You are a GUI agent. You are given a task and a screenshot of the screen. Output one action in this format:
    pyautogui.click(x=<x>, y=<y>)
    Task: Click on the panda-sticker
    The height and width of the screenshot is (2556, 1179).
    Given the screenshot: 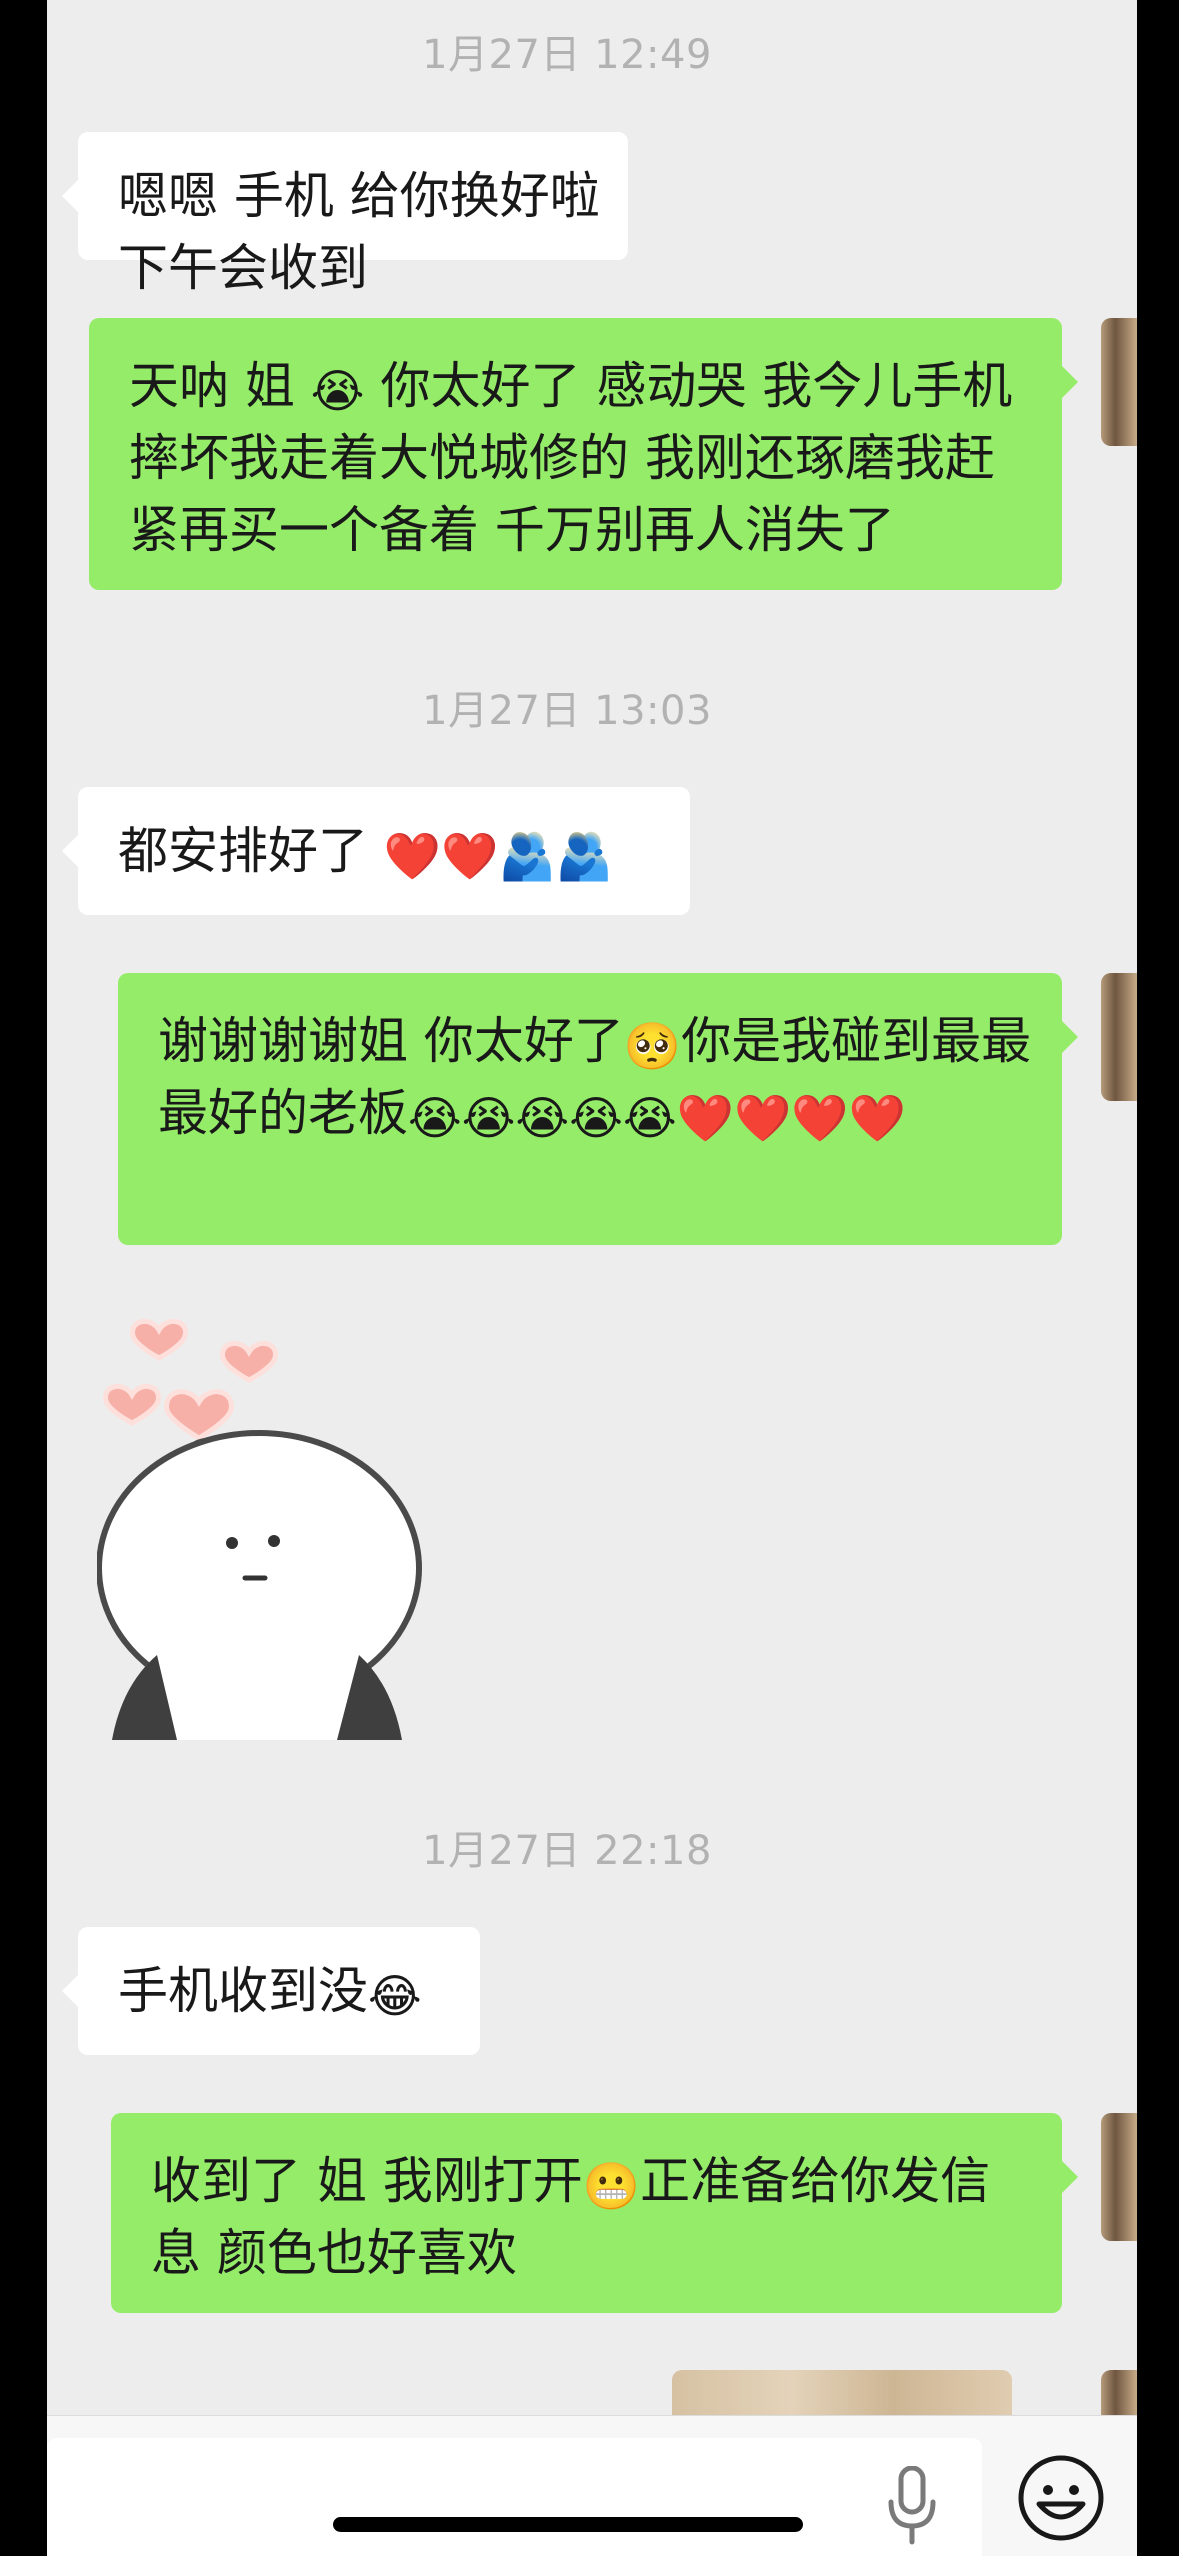 What is the action you would take?
    pyautogui.click(x=317, y=1520)
    